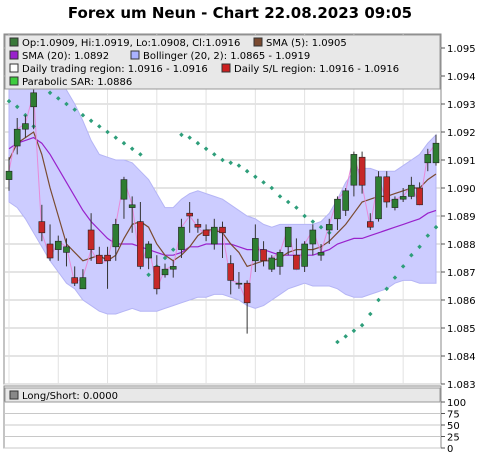 The height and width of the screenshot is (461, 480). Describe the element at coordinates (77, 82) in the screenshot. I see `legend-label: Parabolic SAR: 1.0886` at that location.